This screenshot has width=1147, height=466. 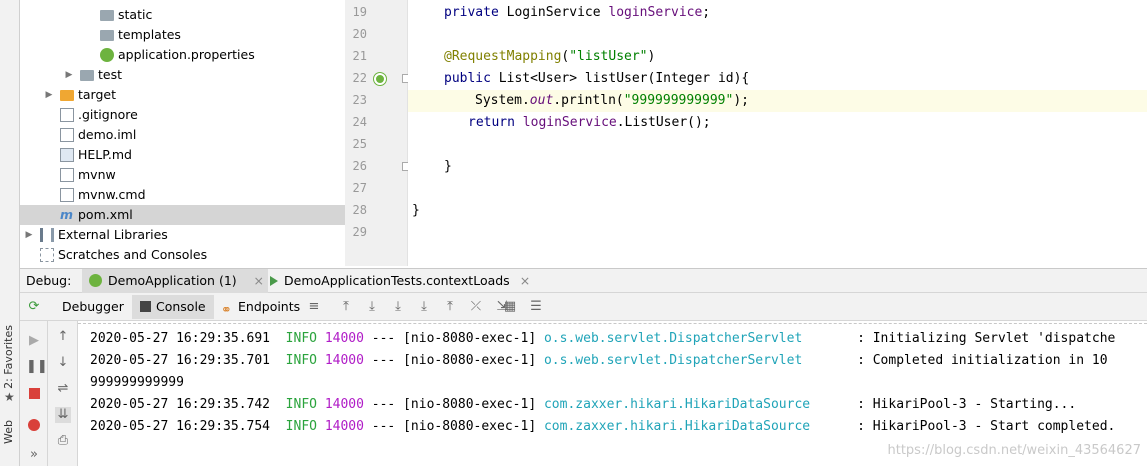 I want to click on up-stack-icon: ↑, so click(x=63, y=337).